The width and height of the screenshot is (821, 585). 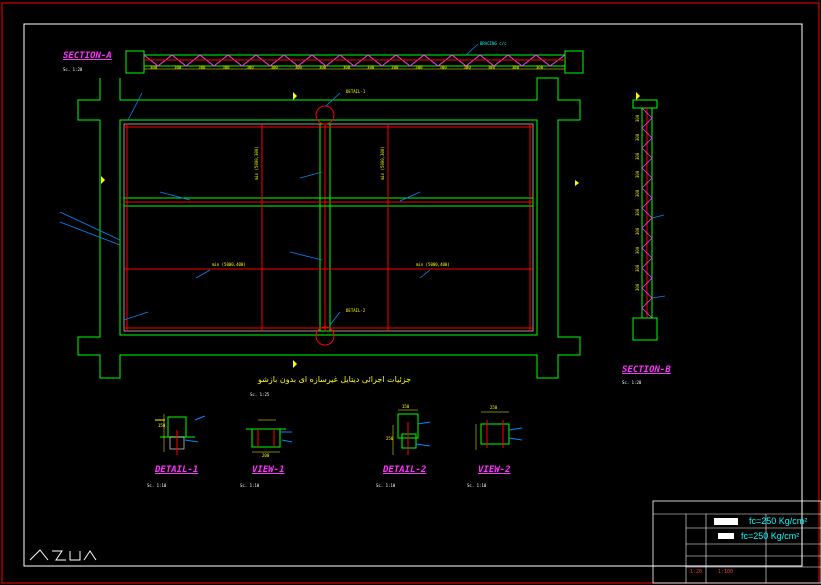 What do you see at coordinates (405, 470) in the screenshot?
I see `detail-2-title: DETAIL-2` at bounding box center [405, 470].